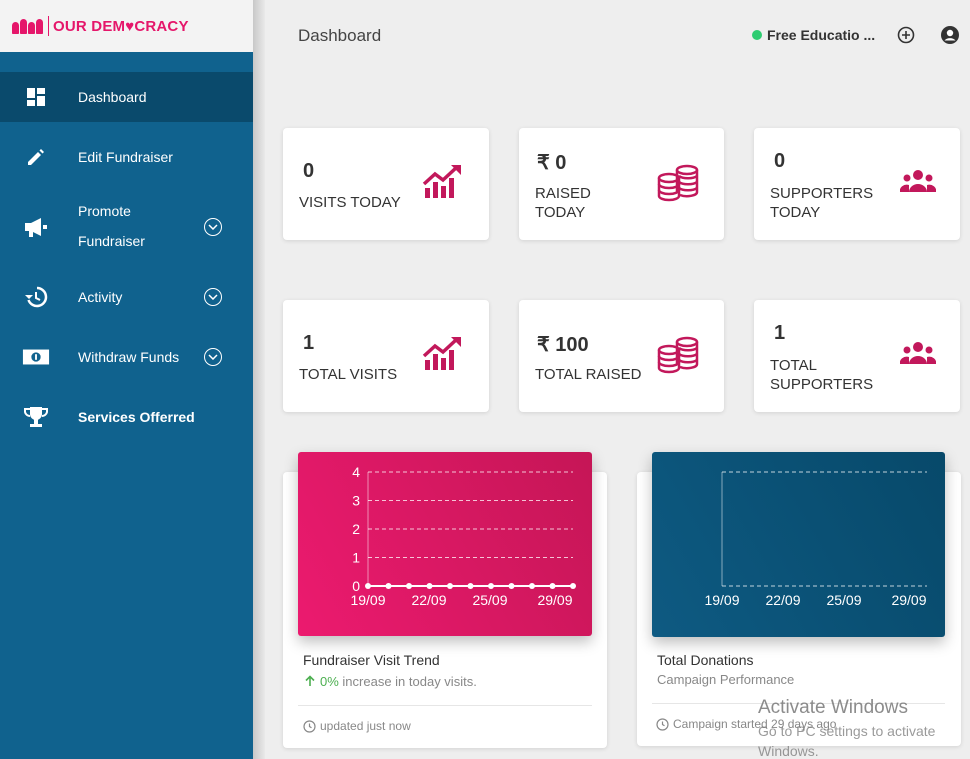  What do you see at coordinates (309, 171) in the screenshot?
I see `stat-value: 0` at bounding box center [309, 171].